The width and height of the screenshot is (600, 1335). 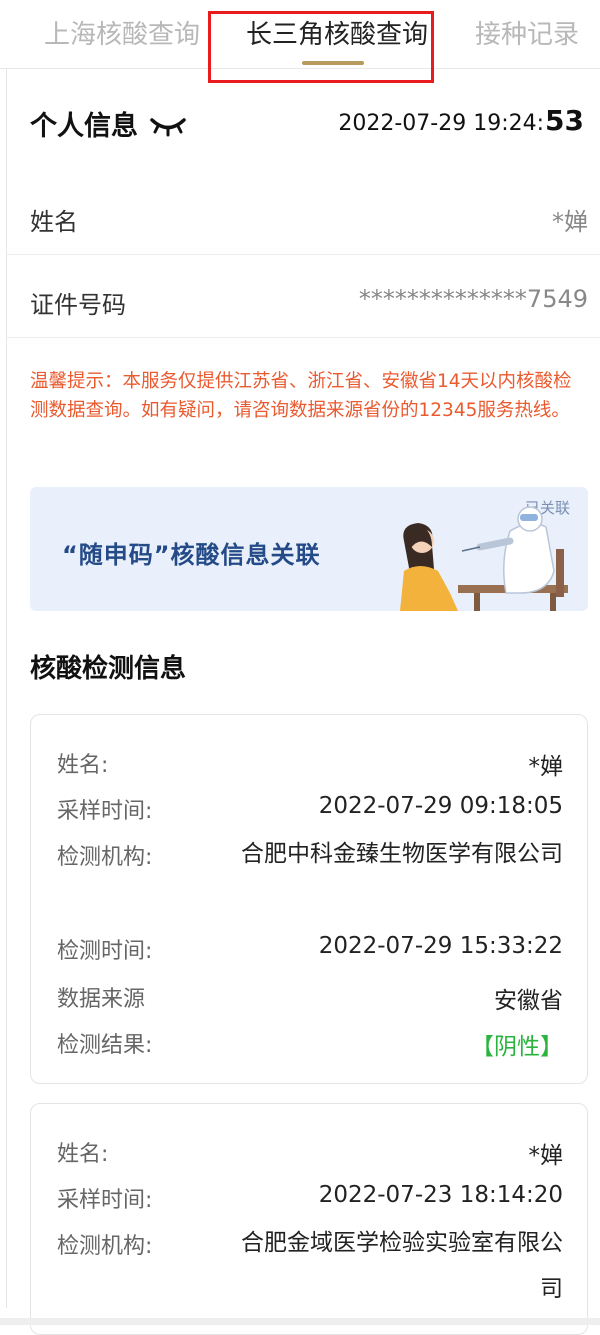 I want to click on sample-time-value: 2022-07-23 18:14:20, so click(x=440, y=1195).